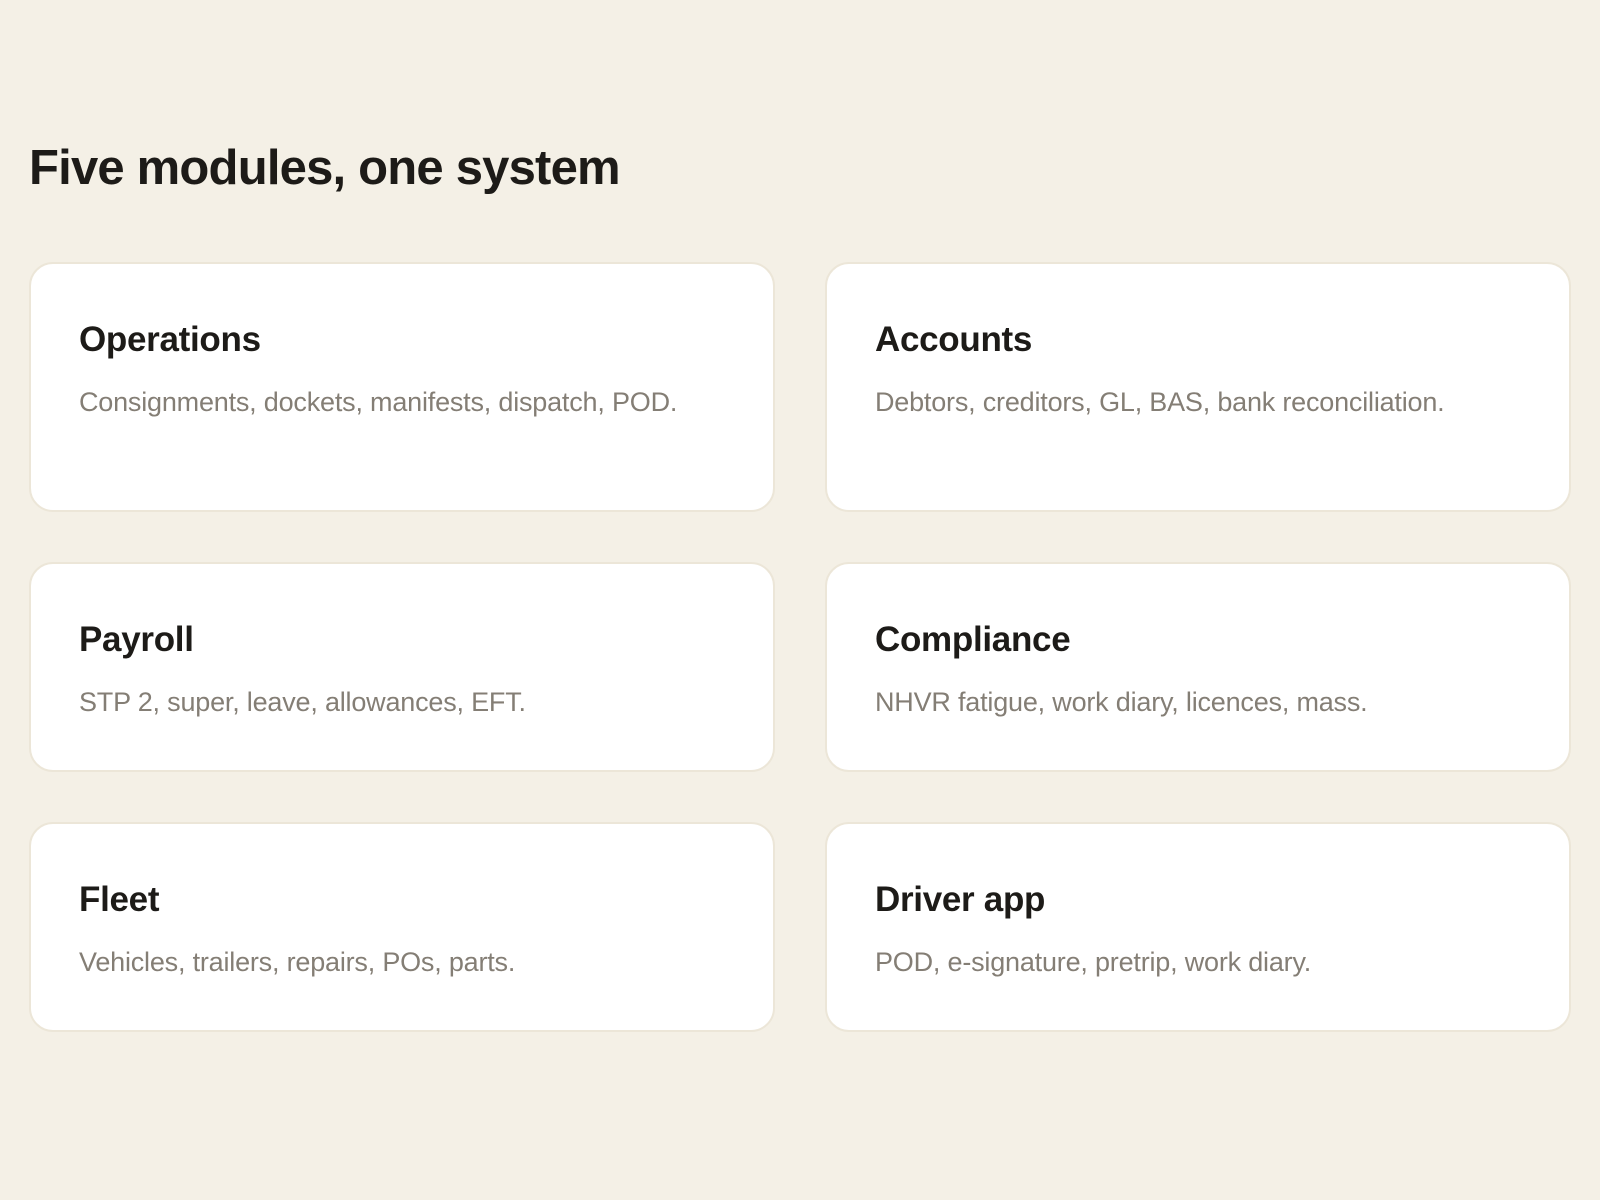 This screenshot has width=1600, height=1200. What do you see at coordinates (170, 339) in the screenshot?
I see `module-title: Operations` at bounding box center [170, 339].